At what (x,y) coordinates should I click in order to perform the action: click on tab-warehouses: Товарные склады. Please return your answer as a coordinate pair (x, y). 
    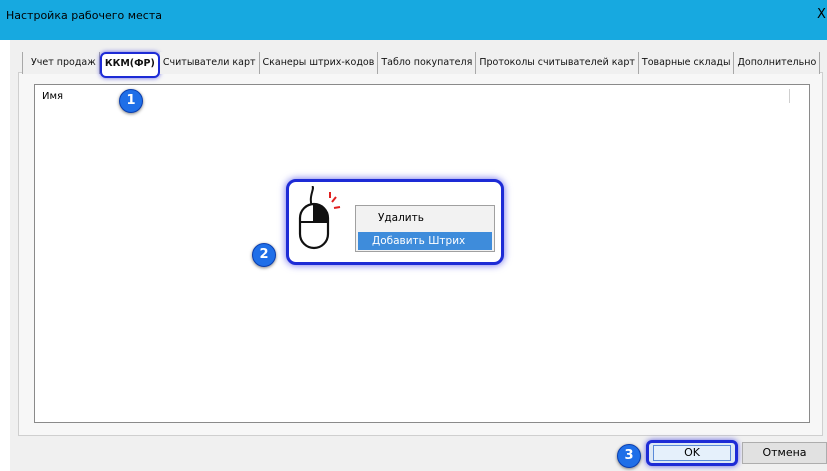
    Looking at the image, I should click on (686, 63).